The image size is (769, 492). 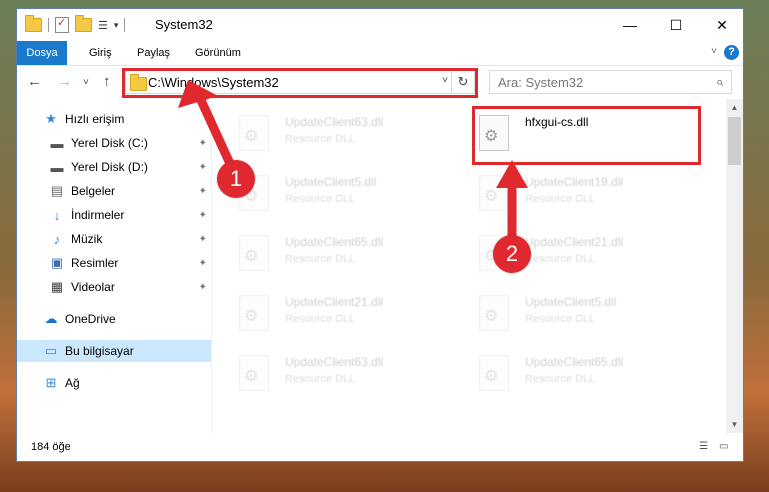 I want to click on minimize-button: —, so click(x=630, y=25).